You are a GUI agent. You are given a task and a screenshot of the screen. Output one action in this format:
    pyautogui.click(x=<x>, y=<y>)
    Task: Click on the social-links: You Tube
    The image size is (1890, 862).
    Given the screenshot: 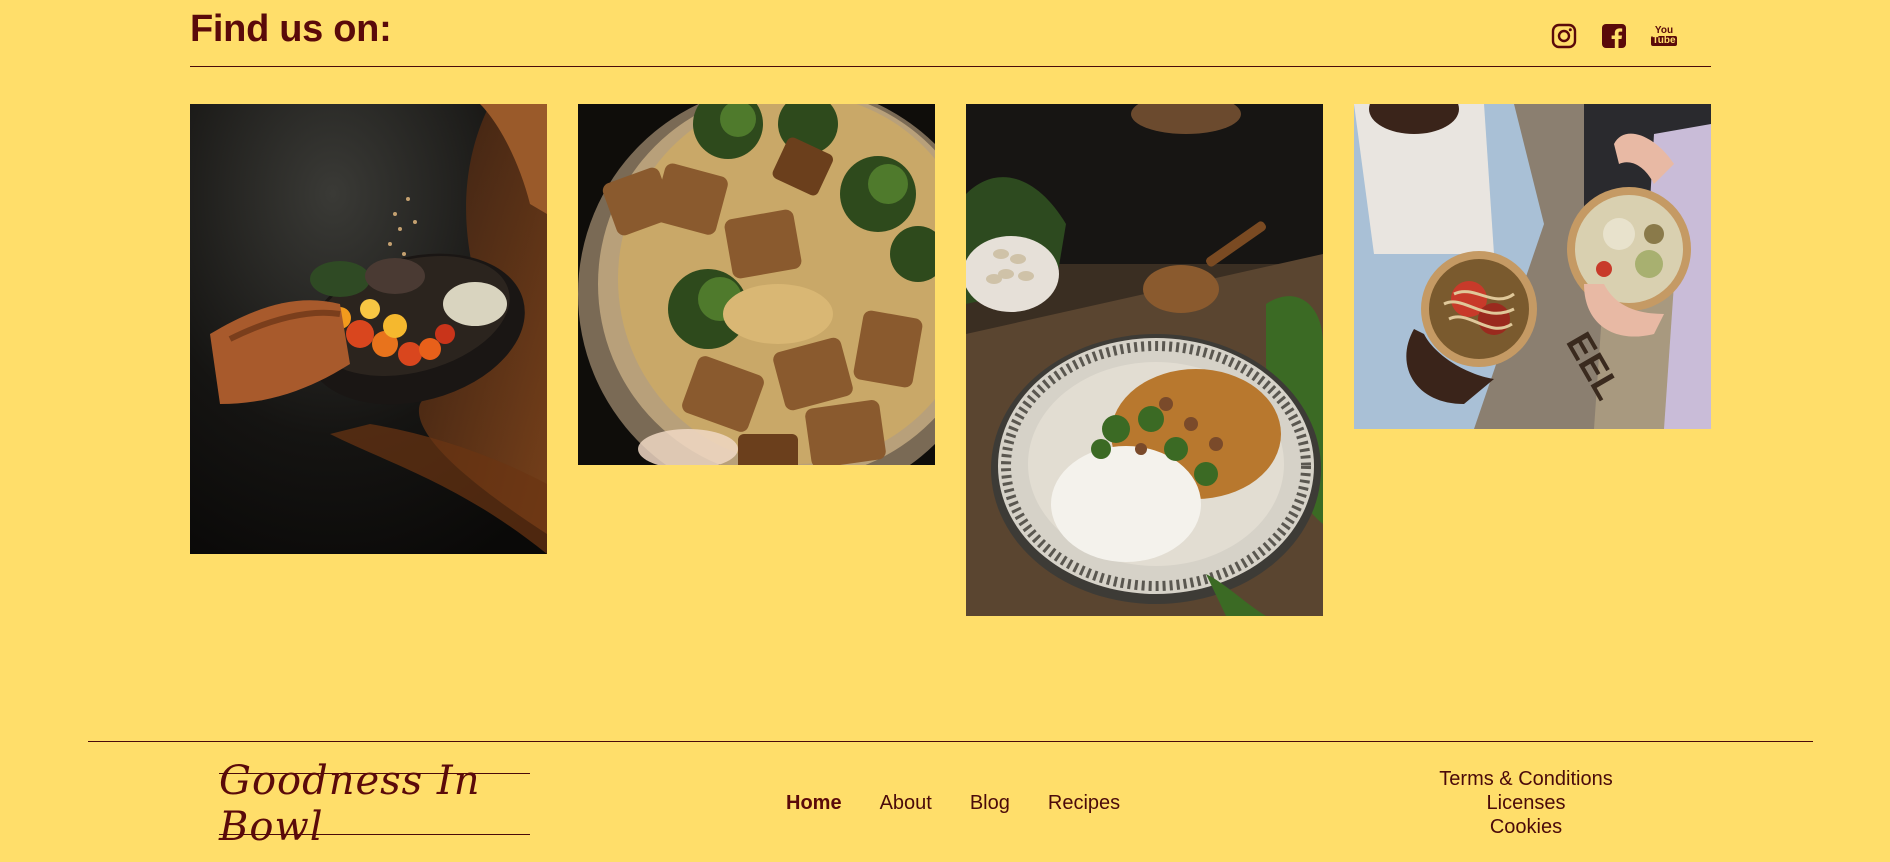 What is the action you would take?
    pyautogui.click(x=1614, y=36)
    